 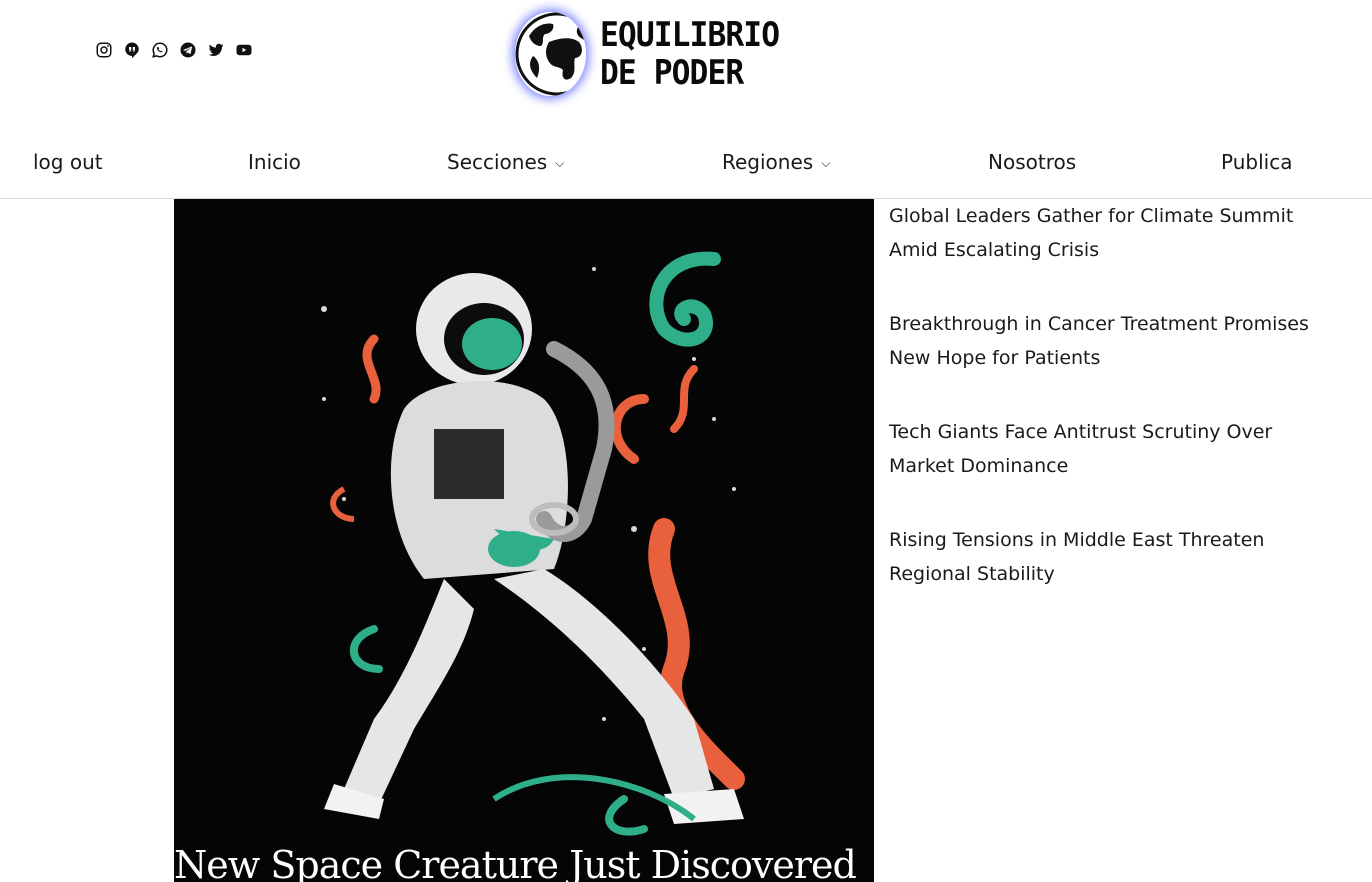 I want to click on nav-label: Nosotros, so click(x=1032, y=162).